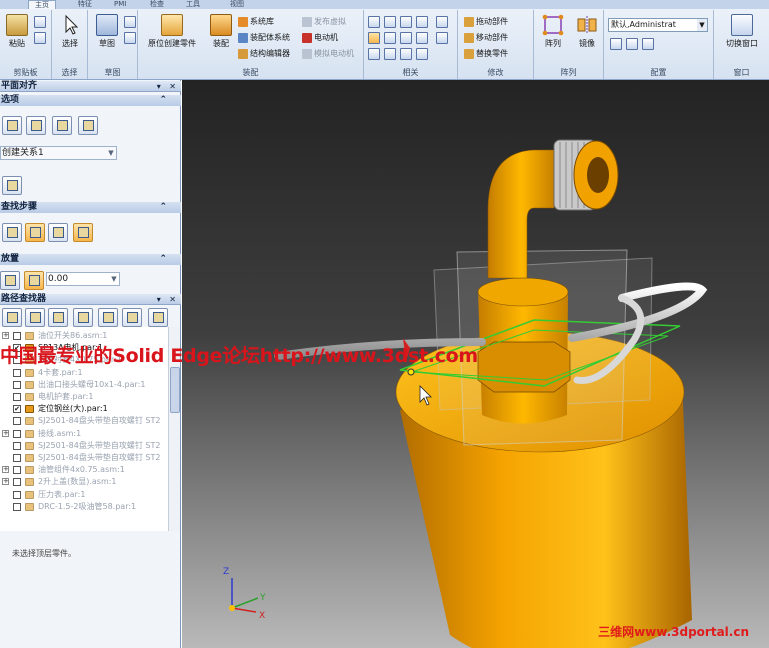 The image size is (769, 648). Describe the element at coordinates (83, 279) in the screenshot. I see `offset-input: 0.00 ▼` at that location.